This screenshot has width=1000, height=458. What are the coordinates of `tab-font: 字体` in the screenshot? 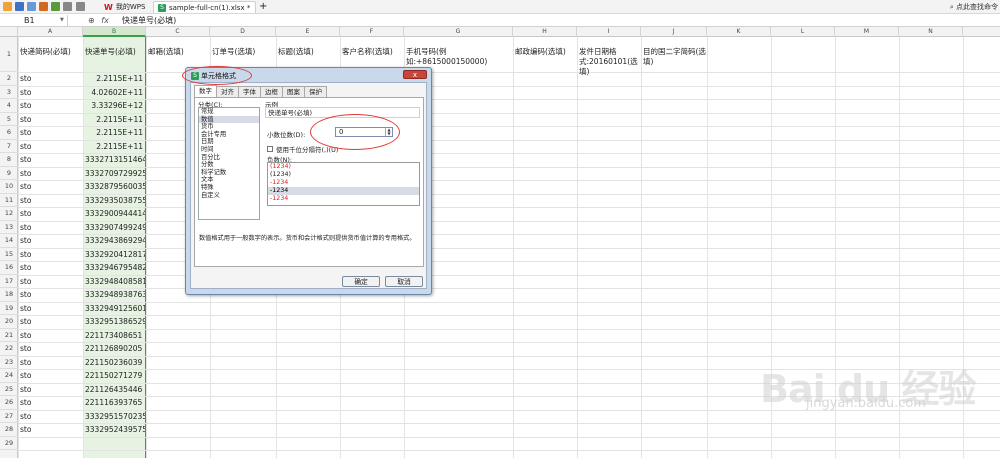 It's located at (249, 91).